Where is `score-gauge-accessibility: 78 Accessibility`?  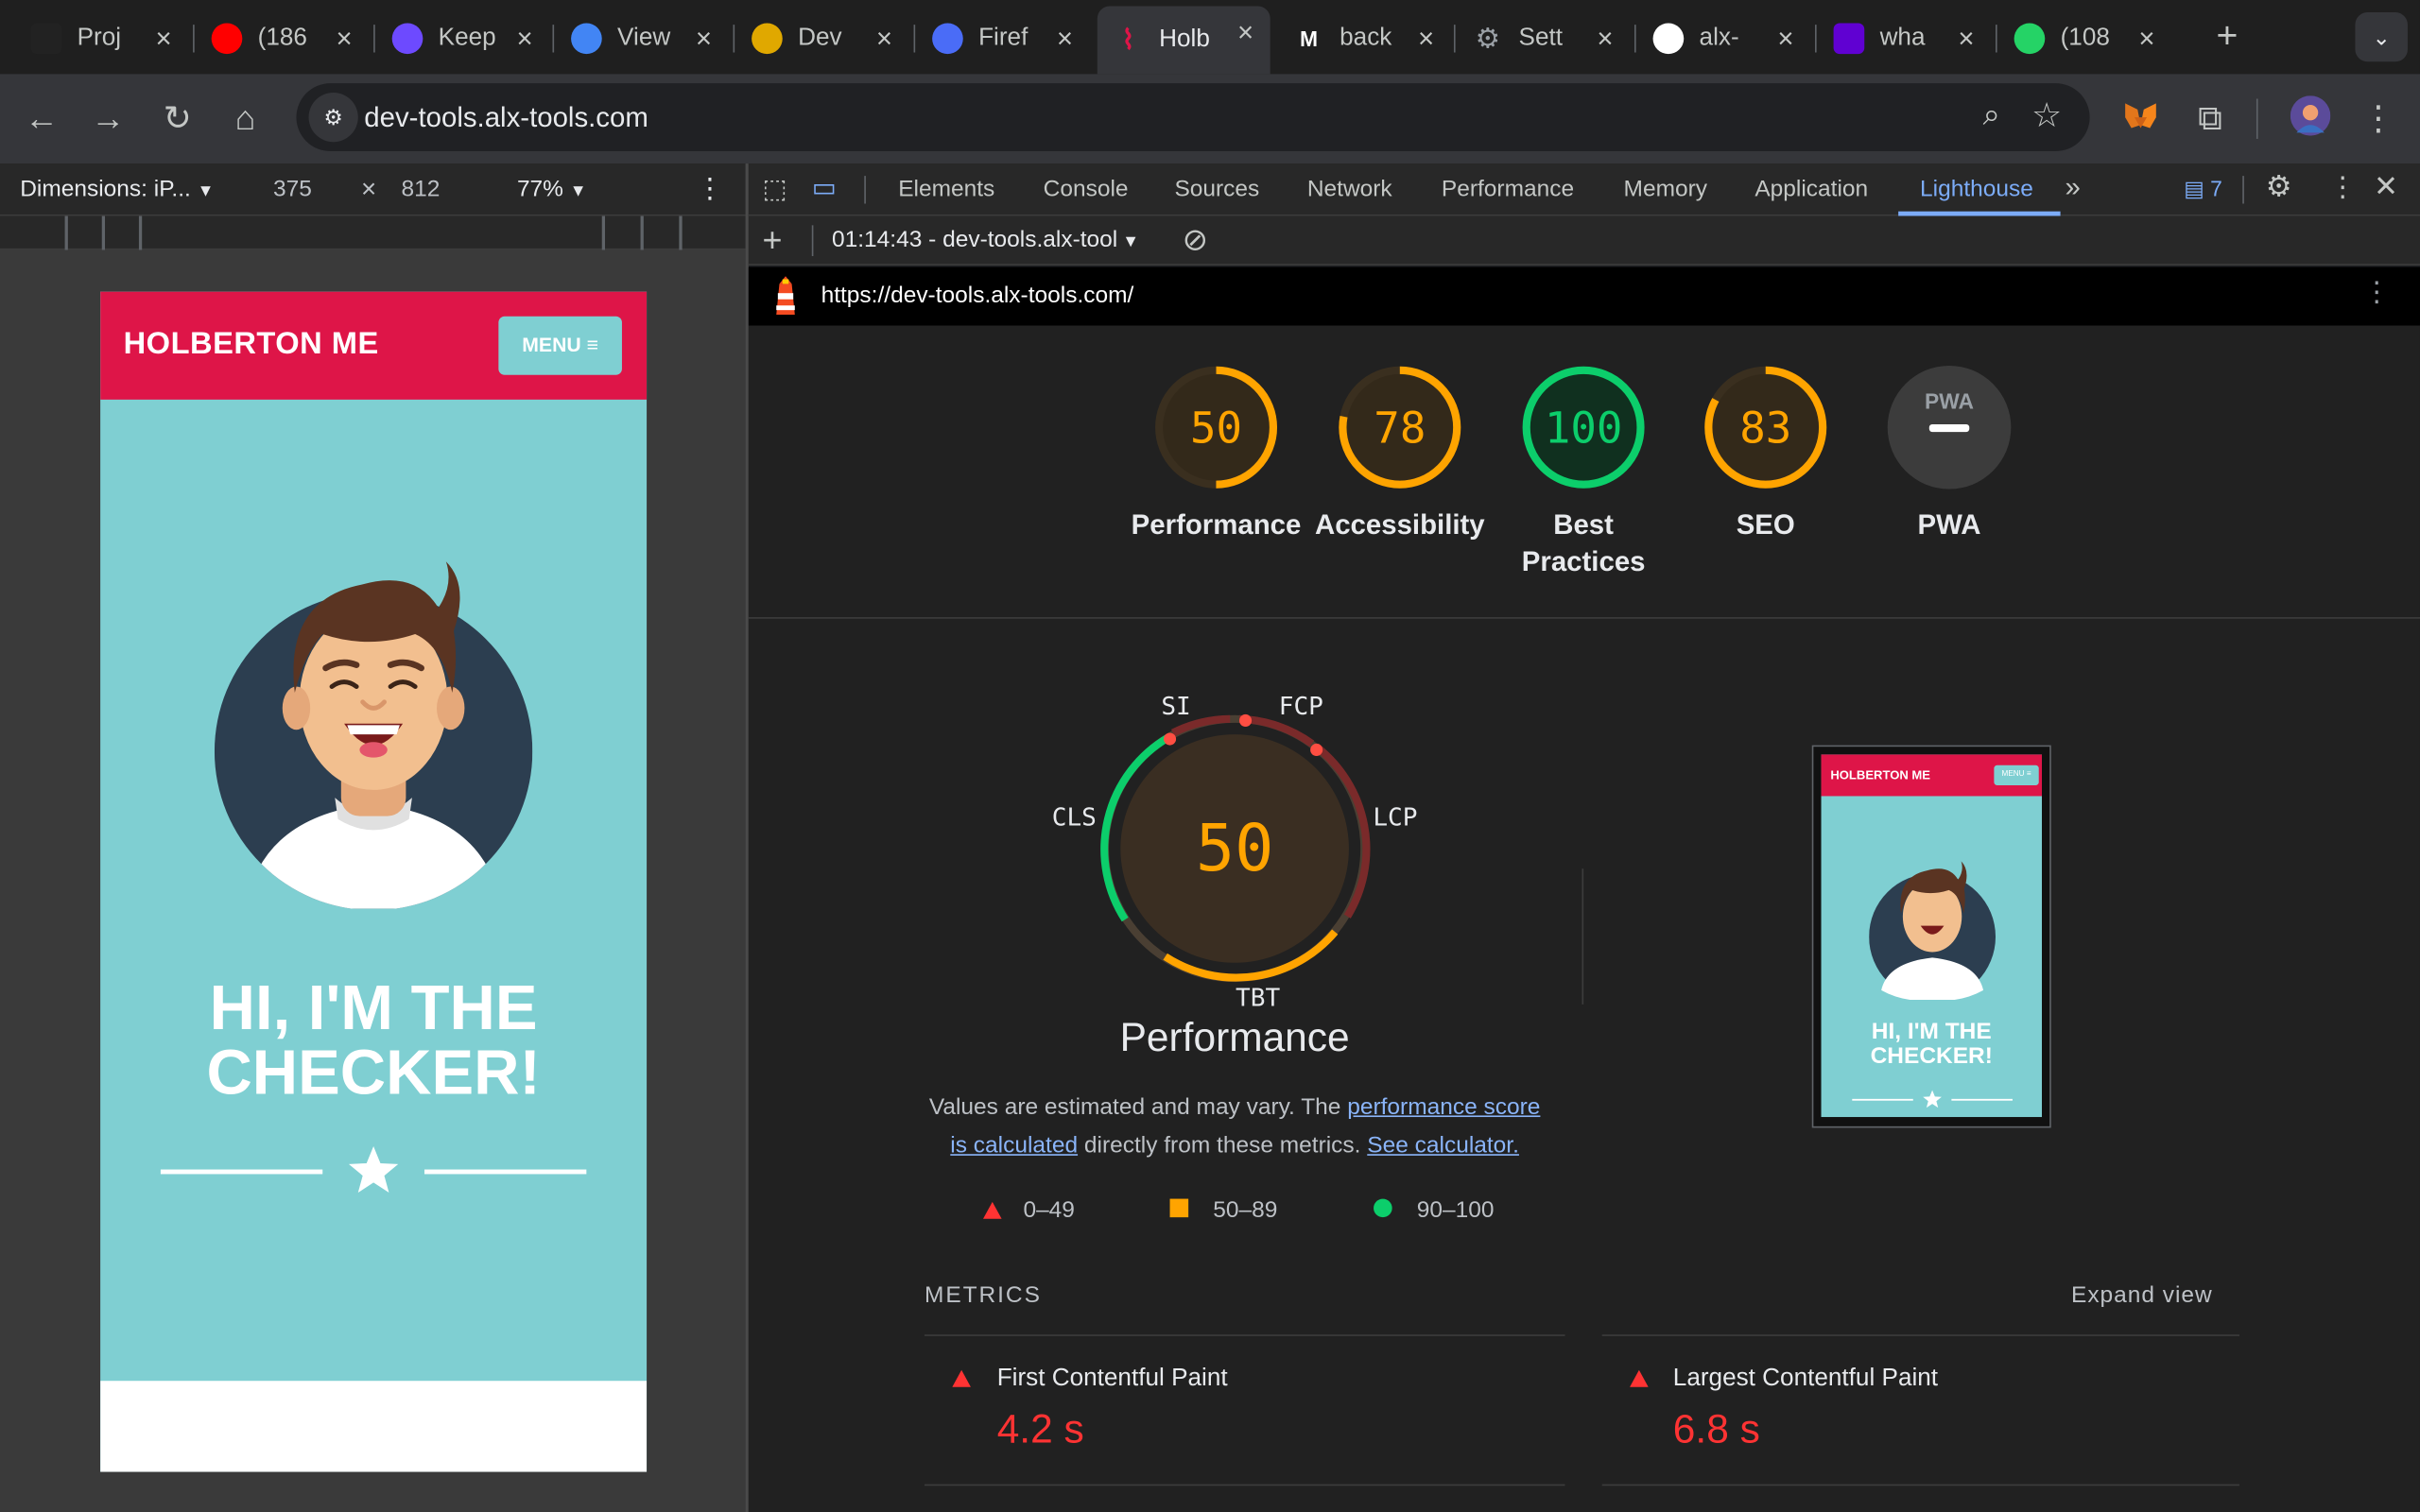
score-gauge-accessibility: 78 Accessibility is located at coordinates (1400, 477).